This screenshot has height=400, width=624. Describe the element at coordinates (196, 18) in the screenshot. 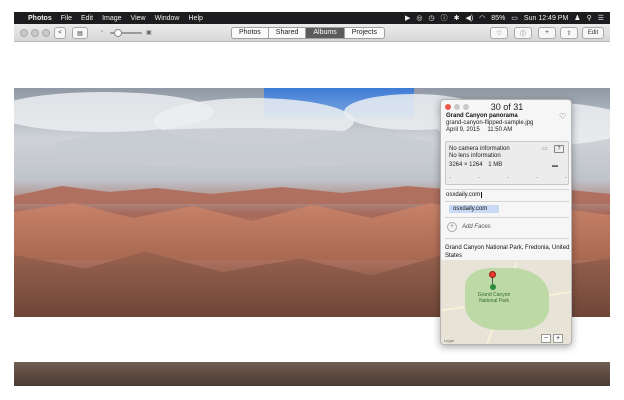

I see `menu-help: Help` at that location.